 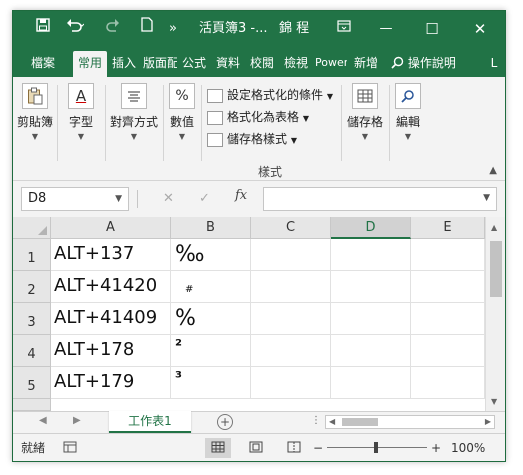 What do you see at coordinates (111, 383) in the screenshot?
I see `cell-a5: ALT+179` at bounding box center [111, 383].